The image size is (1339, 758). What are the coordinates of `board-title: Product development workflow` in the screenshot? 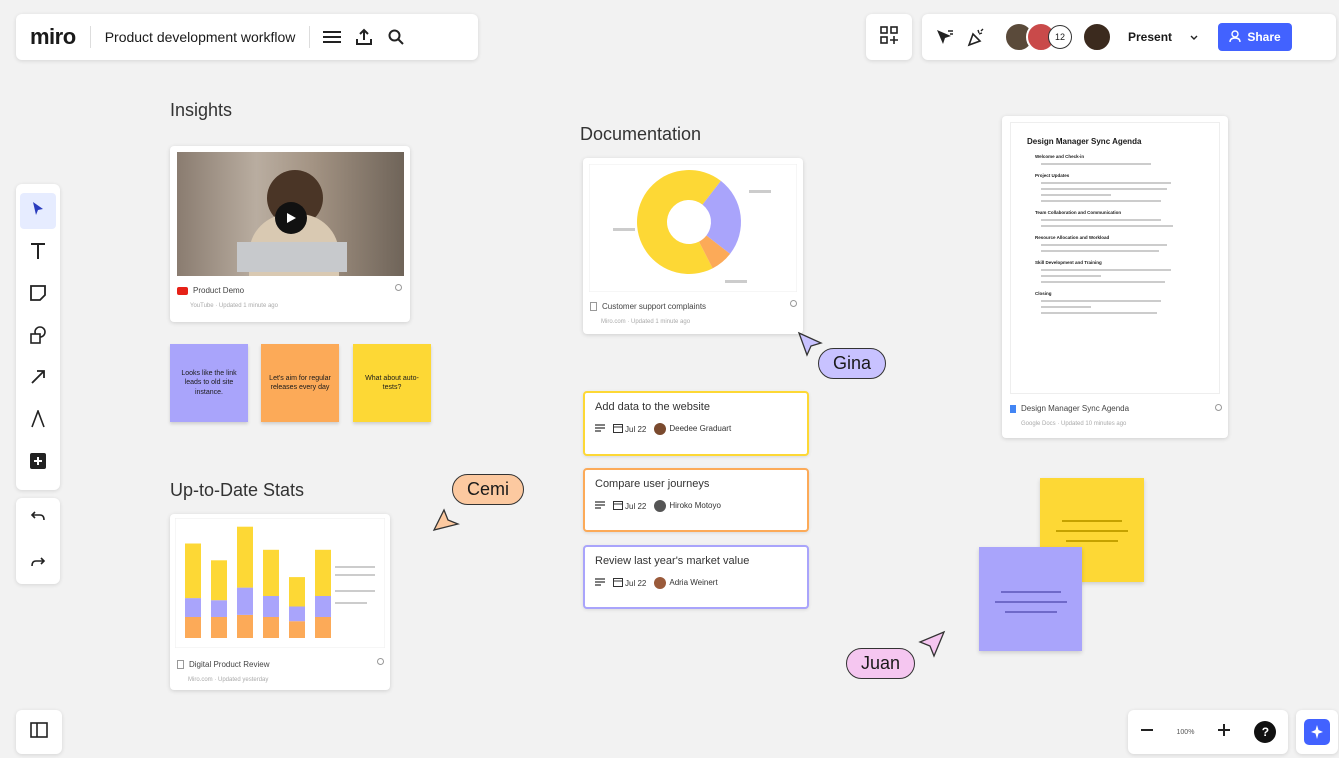 It's located at (200, 37).